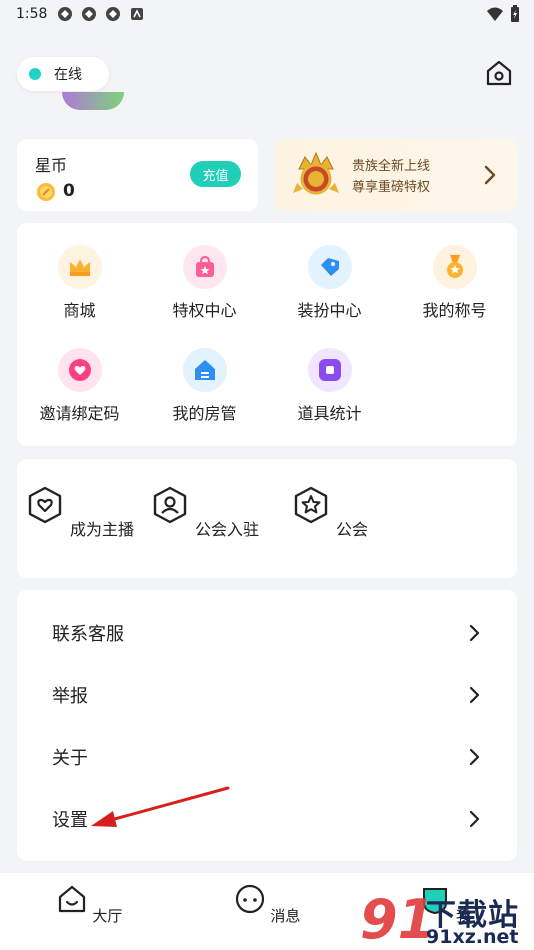 This screenshot has width=534, height=950. Describe the element at coordinates (329, 370) in the screenshot. I see `square-icon` at that location.